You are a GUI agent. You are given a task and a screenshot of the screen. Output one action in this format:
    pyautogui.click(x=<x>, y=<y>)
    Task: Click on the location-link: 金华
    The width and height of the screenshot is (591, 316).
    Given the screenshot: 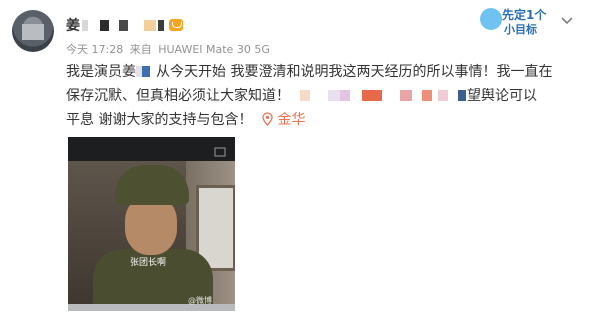 What is the action you would take?
    pyautogui.click(x=291, y=120)
    